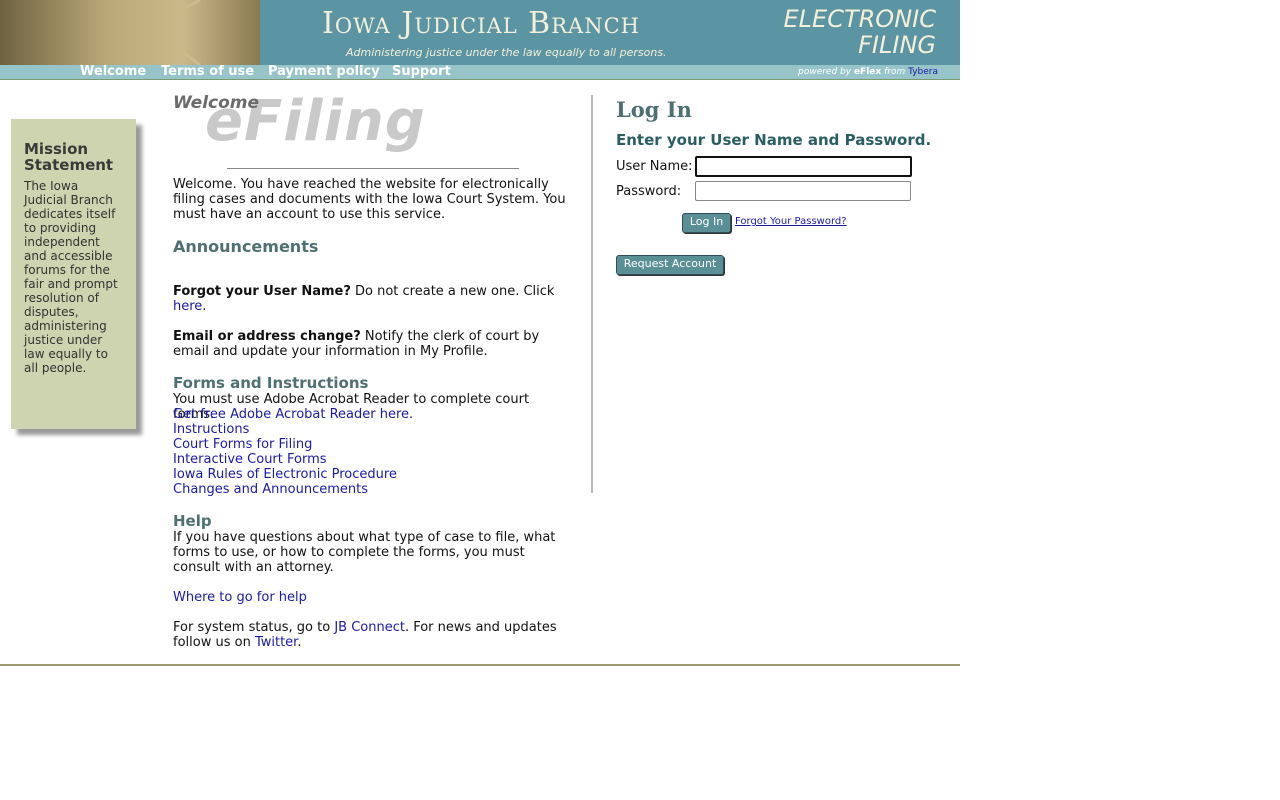 Image resolution: width=1280 pixels, height=800 pixels. I want to click on footer-divider, so click(480, 665).